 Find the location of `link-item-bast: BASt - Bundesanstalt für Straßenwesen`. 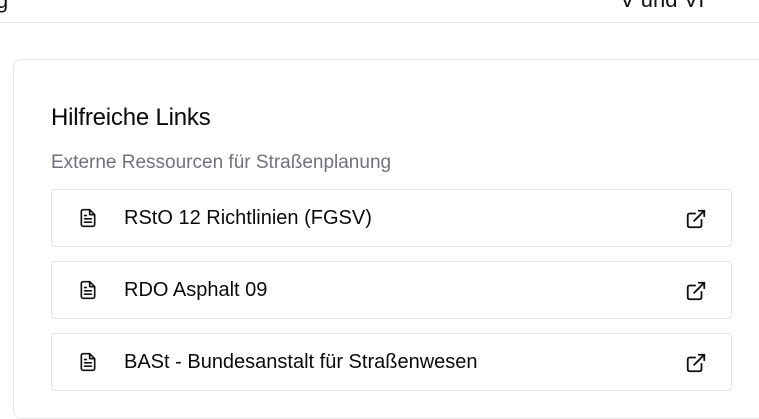

link-item-bast: BASt - Bundesanstalt für Straßenwesen is located at coordinates (391, 362).